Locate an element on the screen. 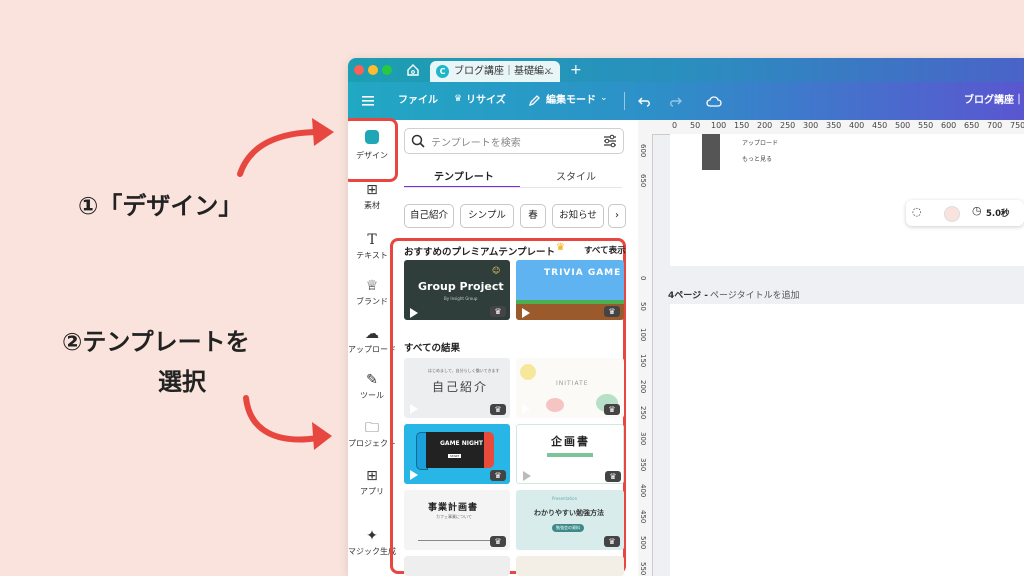  rail-item-projects: 🗀 プロジェクト is located at coordinates (372, 438).